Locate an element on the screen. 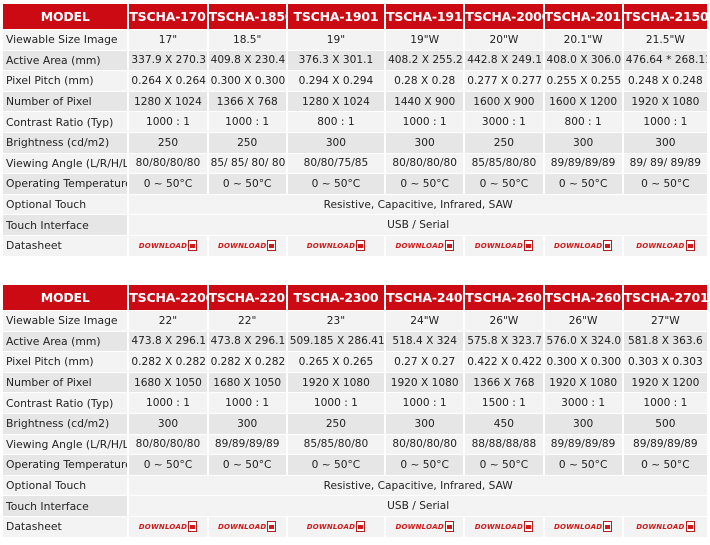 The height and width of the screenshot is (545, 710). spec-value: 473.8 X 296.1 is located at coordinates (168, 341).